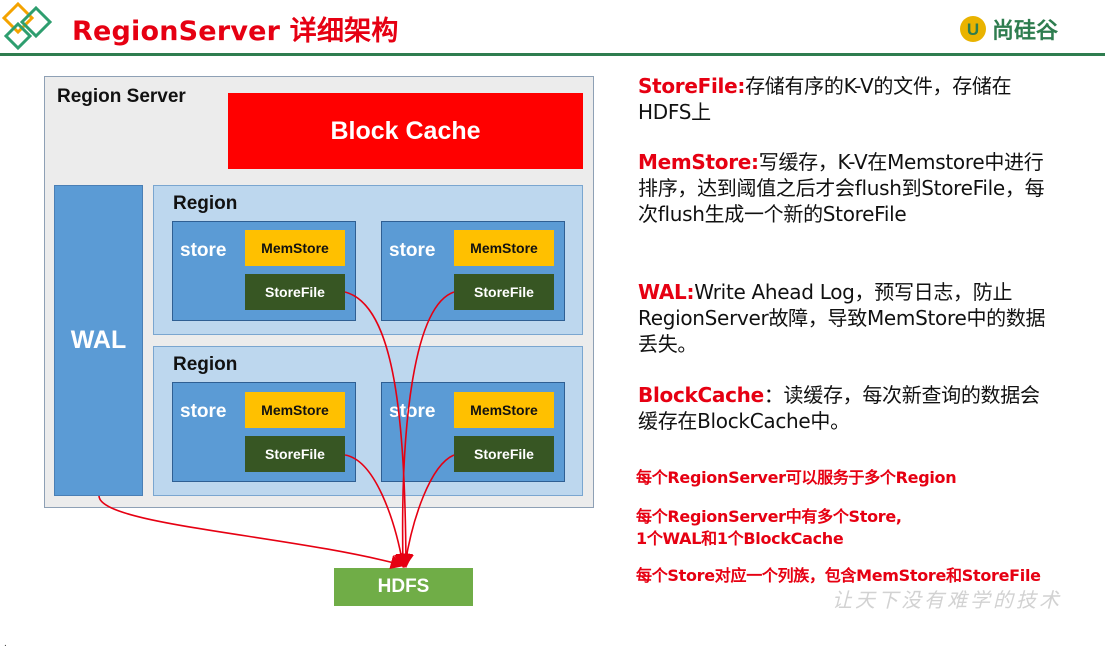 This screenshot has width=1105, height=651. Describe the element at coordinates (701, 395) in the screenshot. I see `term-blockcache: BlockCache` at that location.